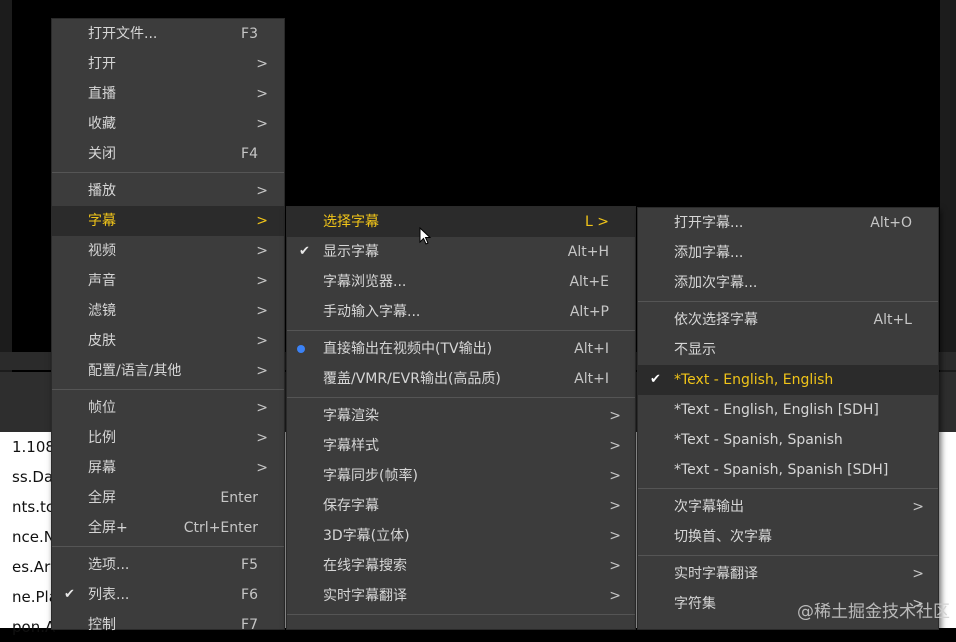 This screenshot has height=642, width=956. Describe the element at coordinates (168, 498) in the screenshot. I see `menu-item-fullscreen: 全屏 Enter` at that location.